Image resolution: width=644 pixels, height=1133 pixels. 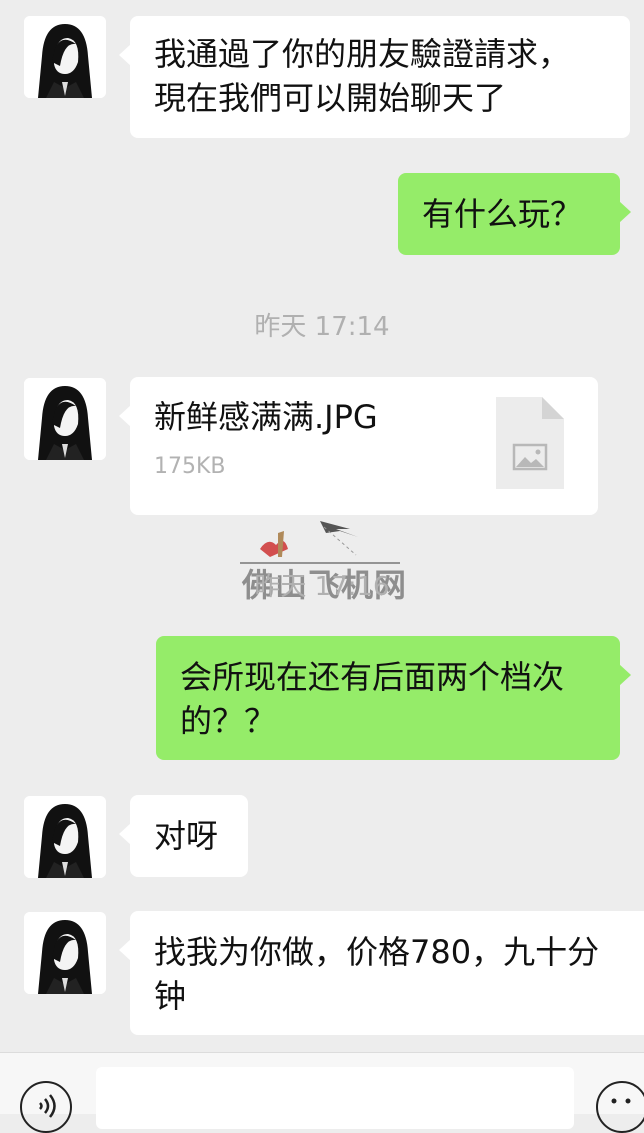 I want to click on file-size: 175KB, so click(x=190, y=466).